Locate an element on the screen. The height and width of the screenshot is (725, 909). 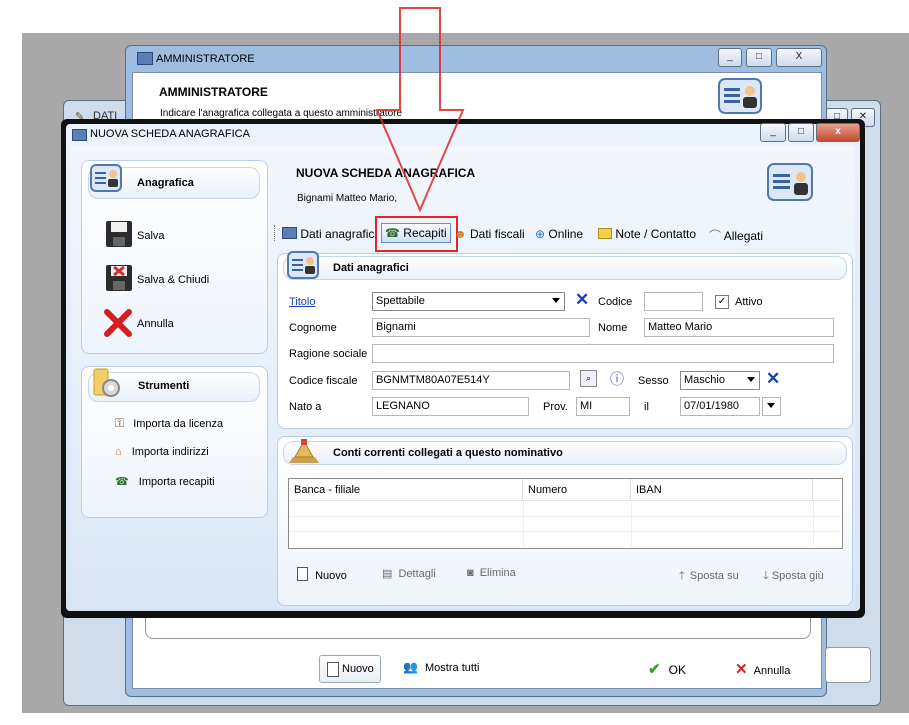
move-up-button: 🡑 Sposta su is located at coordinates (709, 576).